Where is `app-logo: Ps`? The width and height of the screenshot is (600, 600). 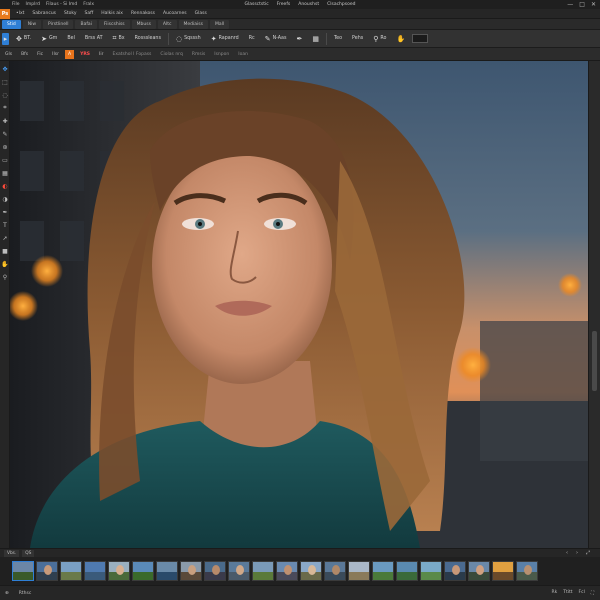
app-logo: Ps is located at coordinates (5, 13).